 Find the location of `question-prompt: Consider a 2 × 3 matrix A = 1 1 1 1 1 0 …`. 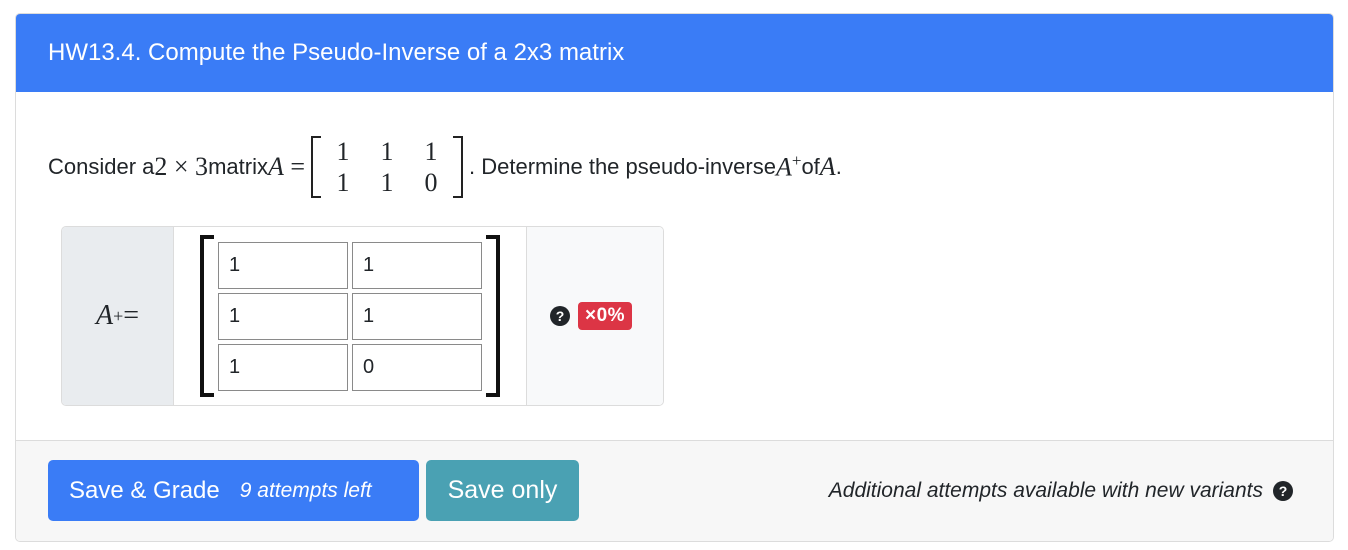

question-prompt: Consider a 2 × 3 matrix A = 1 1 1 1 1 0 … is located at coordinates (445, 167).